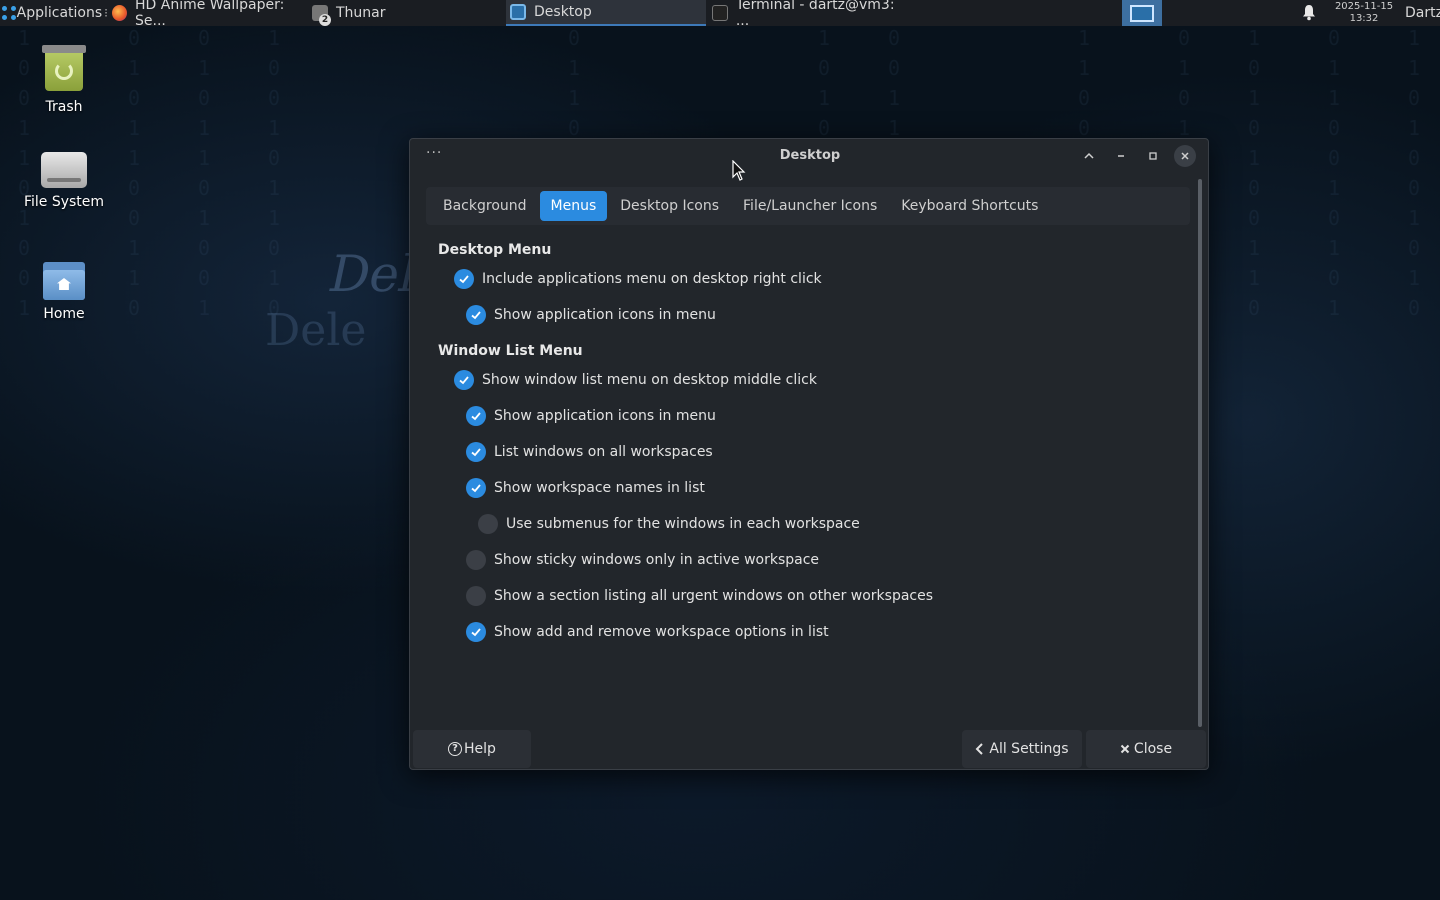  Describe the element at coordinates (599, 488) in the screenshot. I see `option-label: Show workspace names in list` at that location.